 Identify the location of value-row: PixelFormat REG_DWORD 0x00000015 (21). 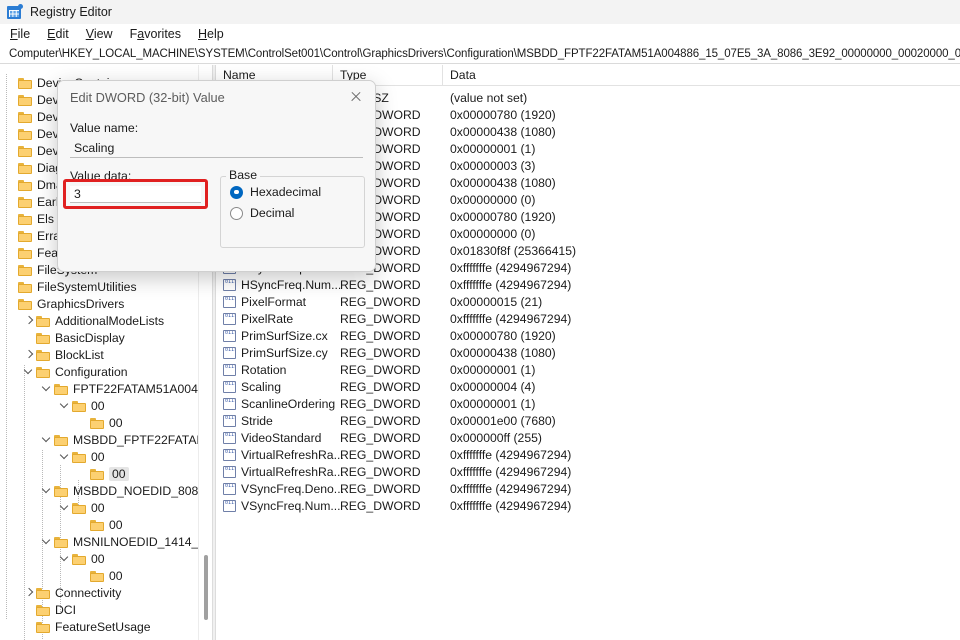
(588, 301).